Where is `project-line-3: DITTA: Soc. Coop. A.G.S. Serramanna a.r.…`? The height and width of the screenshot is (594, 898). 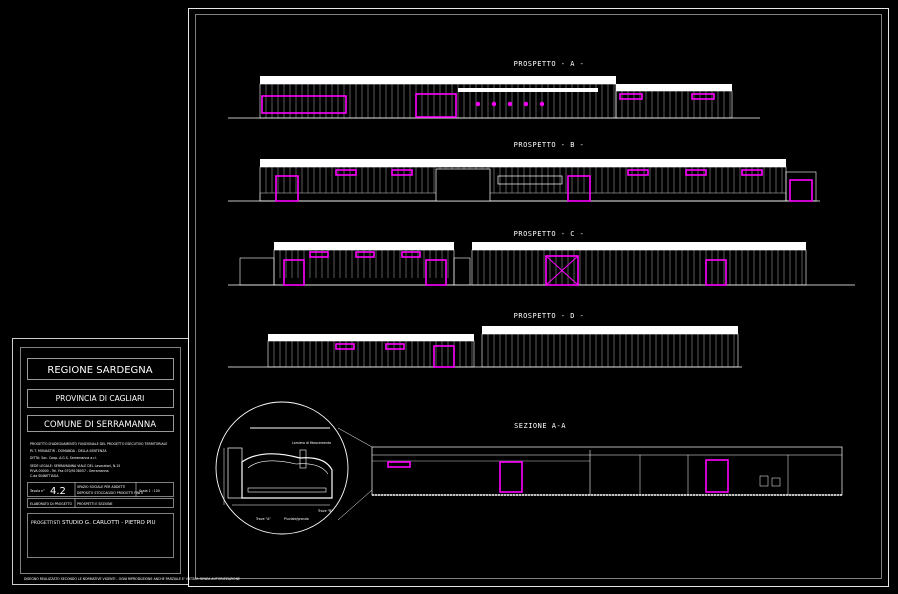
project-line-3: DITTA: Soc. Coop. A.G.S. Serramanna a.r.… is located at coordinates (63, 458).